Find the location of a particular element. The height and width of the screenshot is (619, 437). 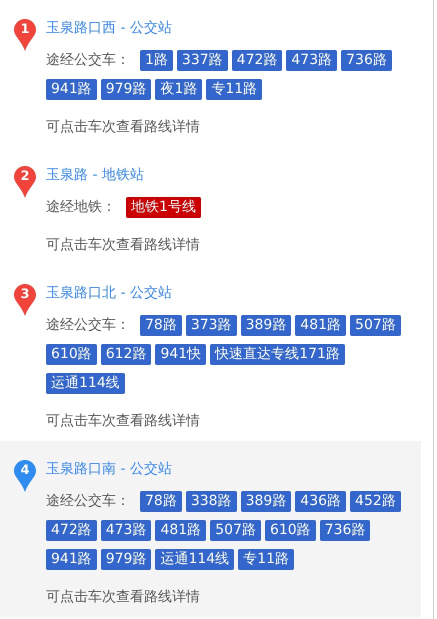

route-tag: 1路 is located at coordinates (156, 60).